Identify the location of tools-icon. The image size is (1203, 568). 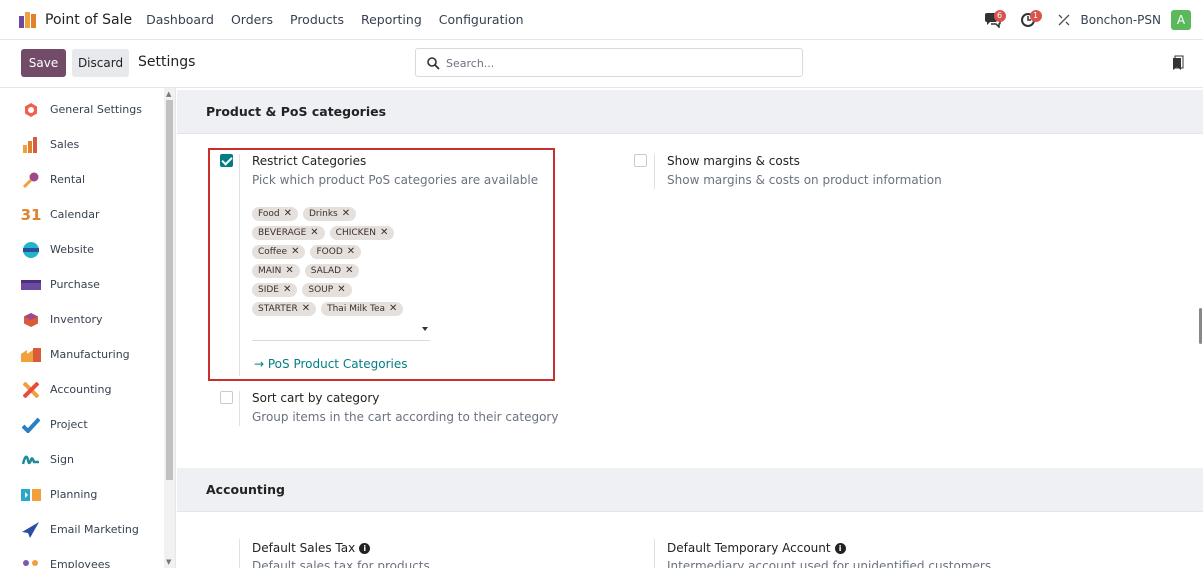
(1064, 20).